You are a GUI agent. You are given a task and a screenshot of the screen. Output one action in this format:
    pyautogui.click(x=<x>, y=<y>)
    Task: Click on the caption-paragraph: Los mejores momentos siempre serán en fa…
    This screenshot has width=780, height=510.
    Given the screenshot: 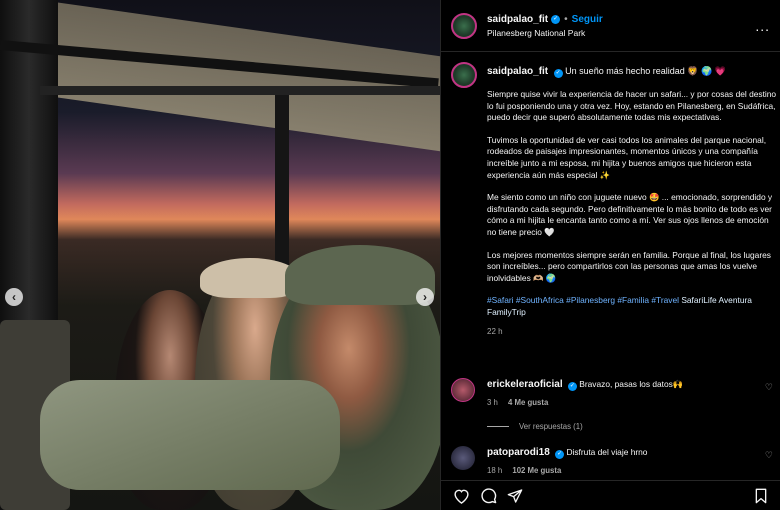 What is the action you would take?
    pyautogui.click(x=629, y=266)
    